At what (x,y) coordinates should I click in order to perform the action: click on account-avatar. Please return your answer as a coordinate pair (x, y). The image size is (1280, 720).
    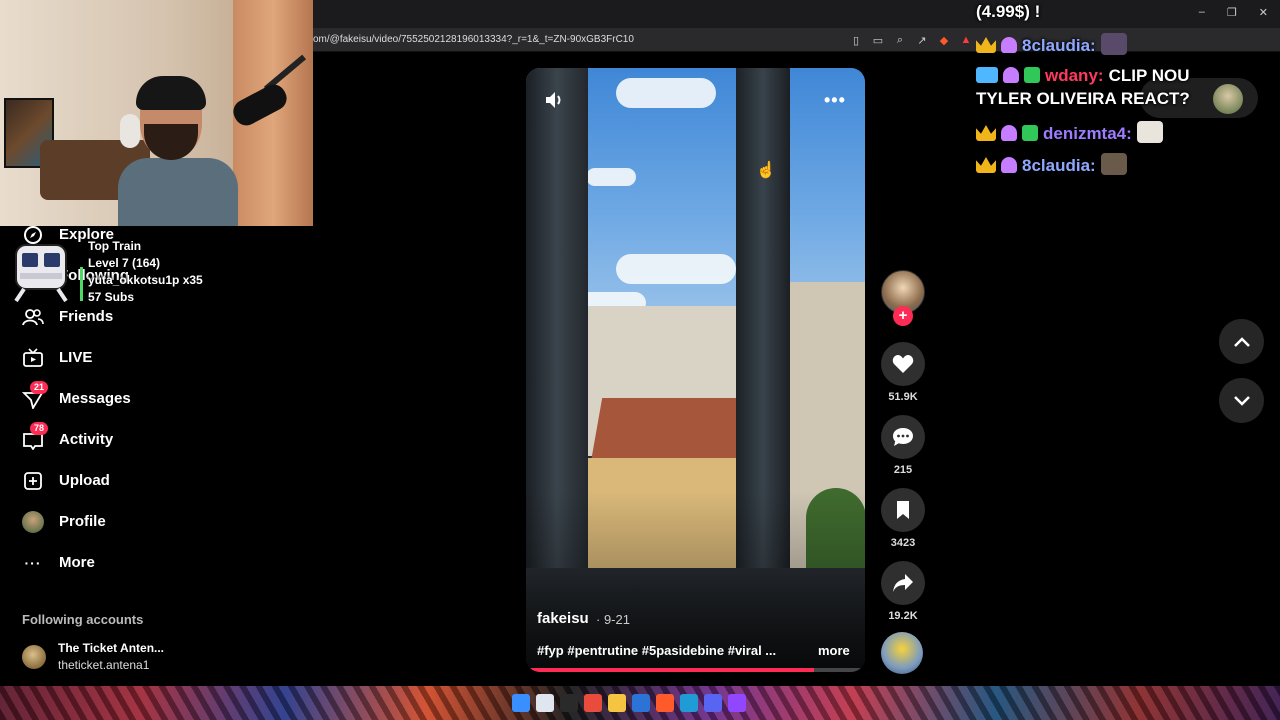
    Looking at the image, I should click on (34, 657).